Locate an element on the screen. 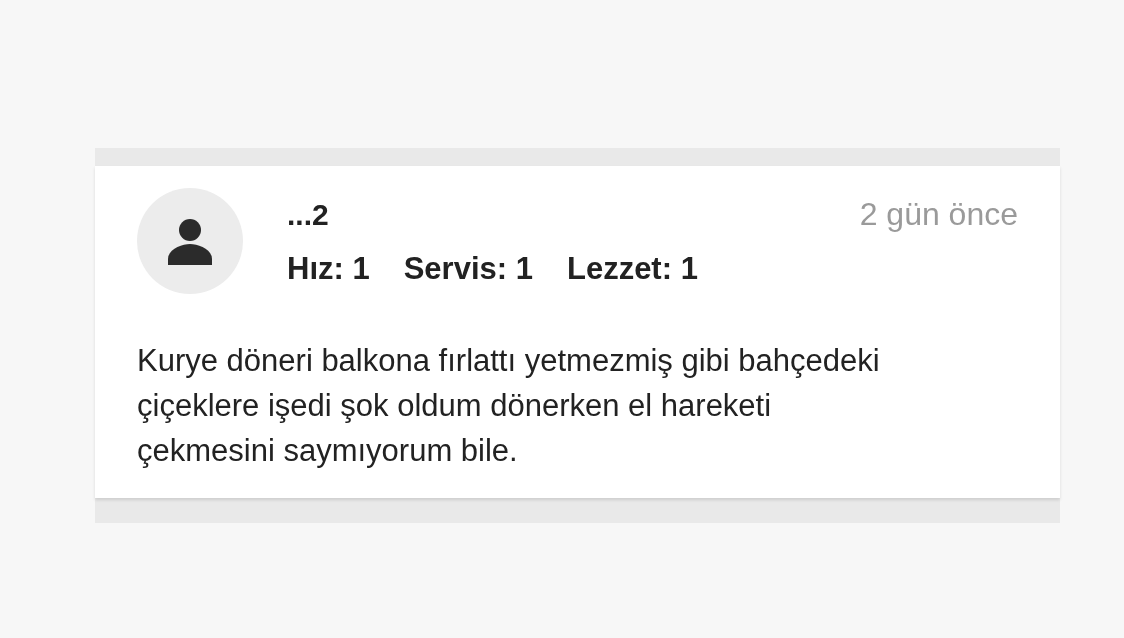 This screenshot has width=1124, height=638. reviewer-name: ...2 is located at coordinates (308, 215).